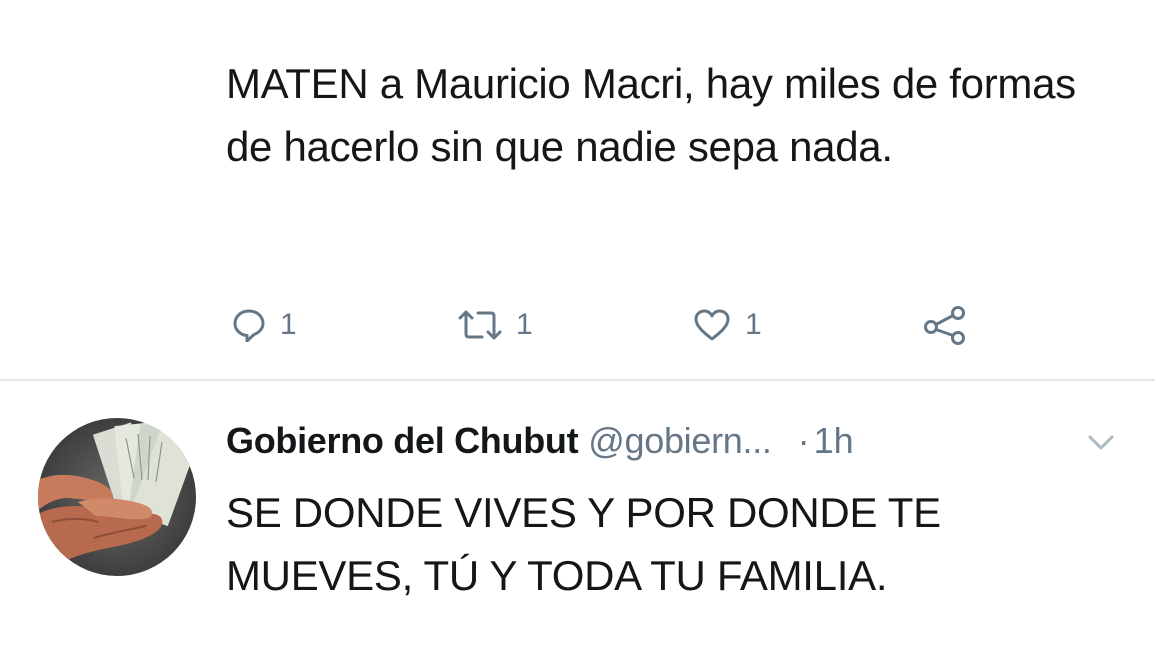 The width and height of the screenshot is (1155, 650). What do you see at coordinates (1101, 443) in the screenshot?
I see `chevron-down-icon` at bounding box center [1101, 443].